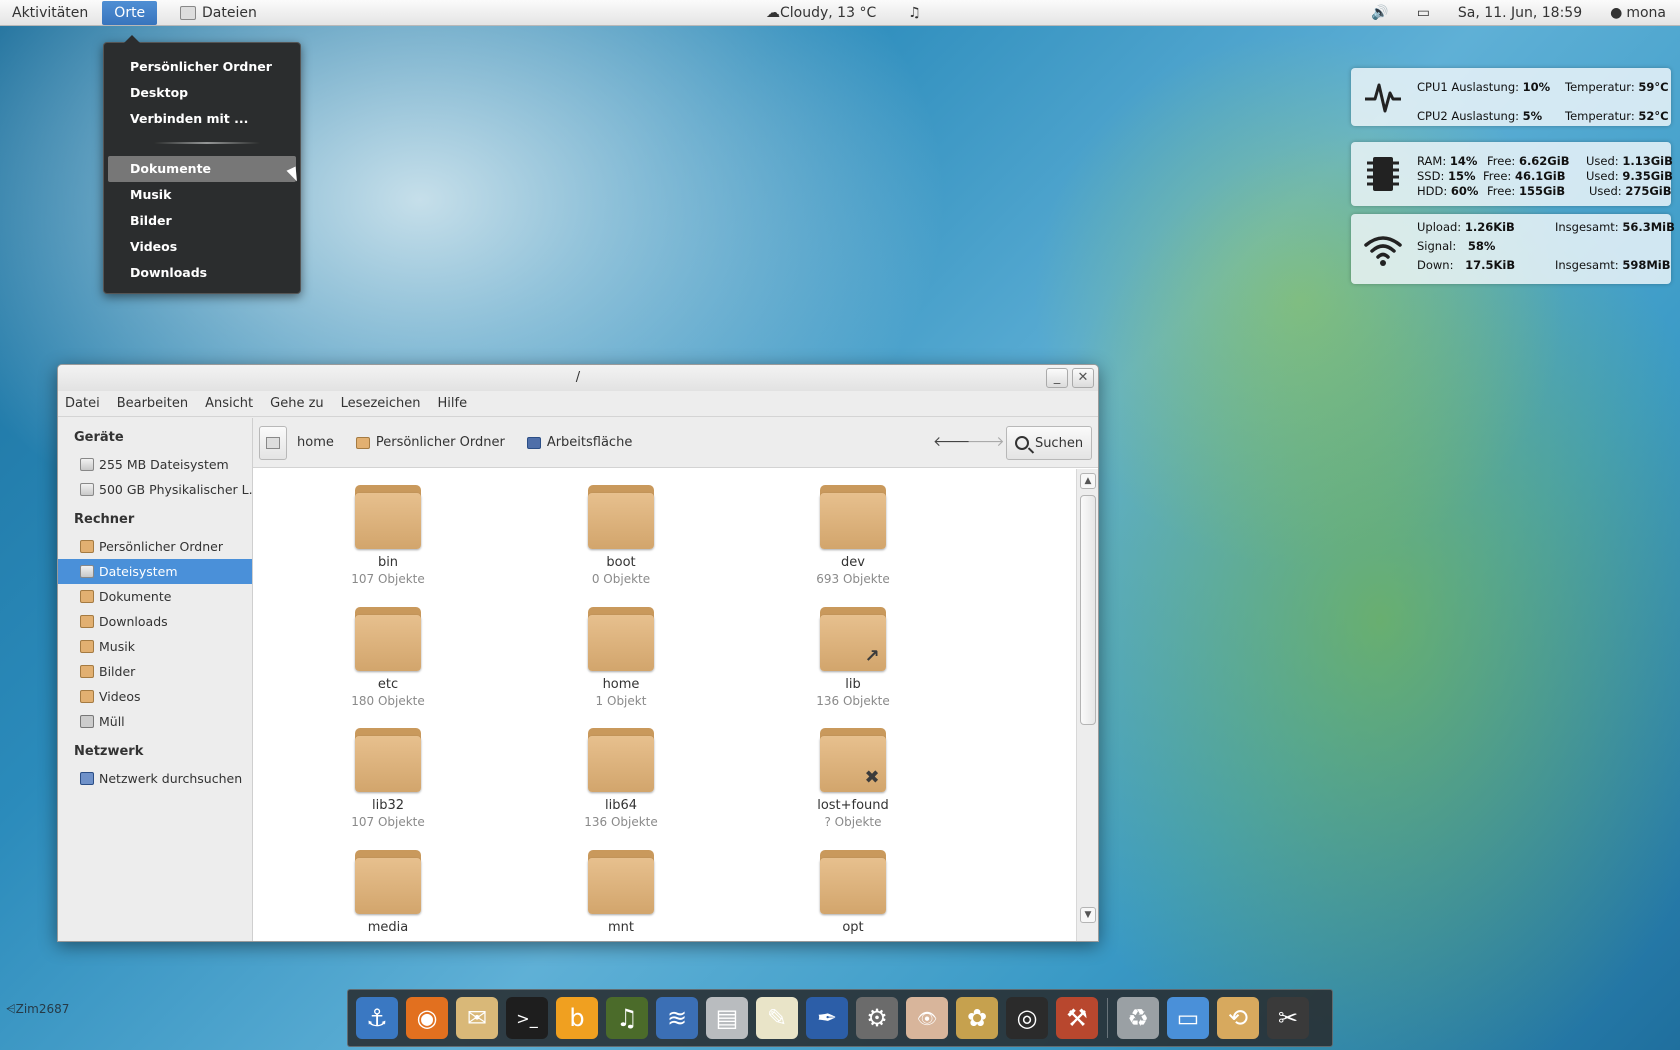 This screenshot has height=1050, width=1680. What do you see at coordinates (388, 535) in the screenshot?
I see `folder-tile: bin 107 Objekte` at bounding box center [388, 535].